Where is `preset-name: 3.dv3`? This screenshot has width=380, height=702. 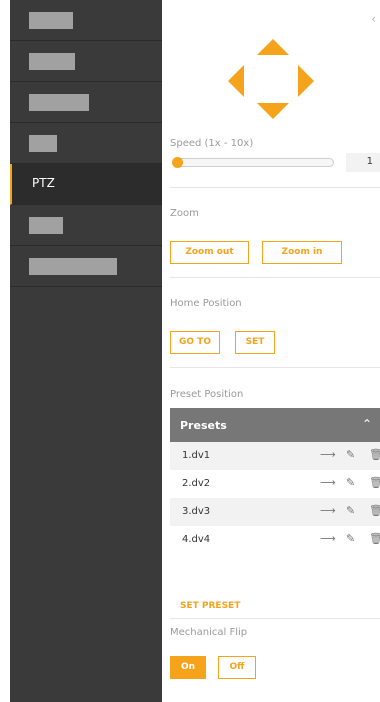 preset-name: 3.dv3 is located at coordinates (196, 511).